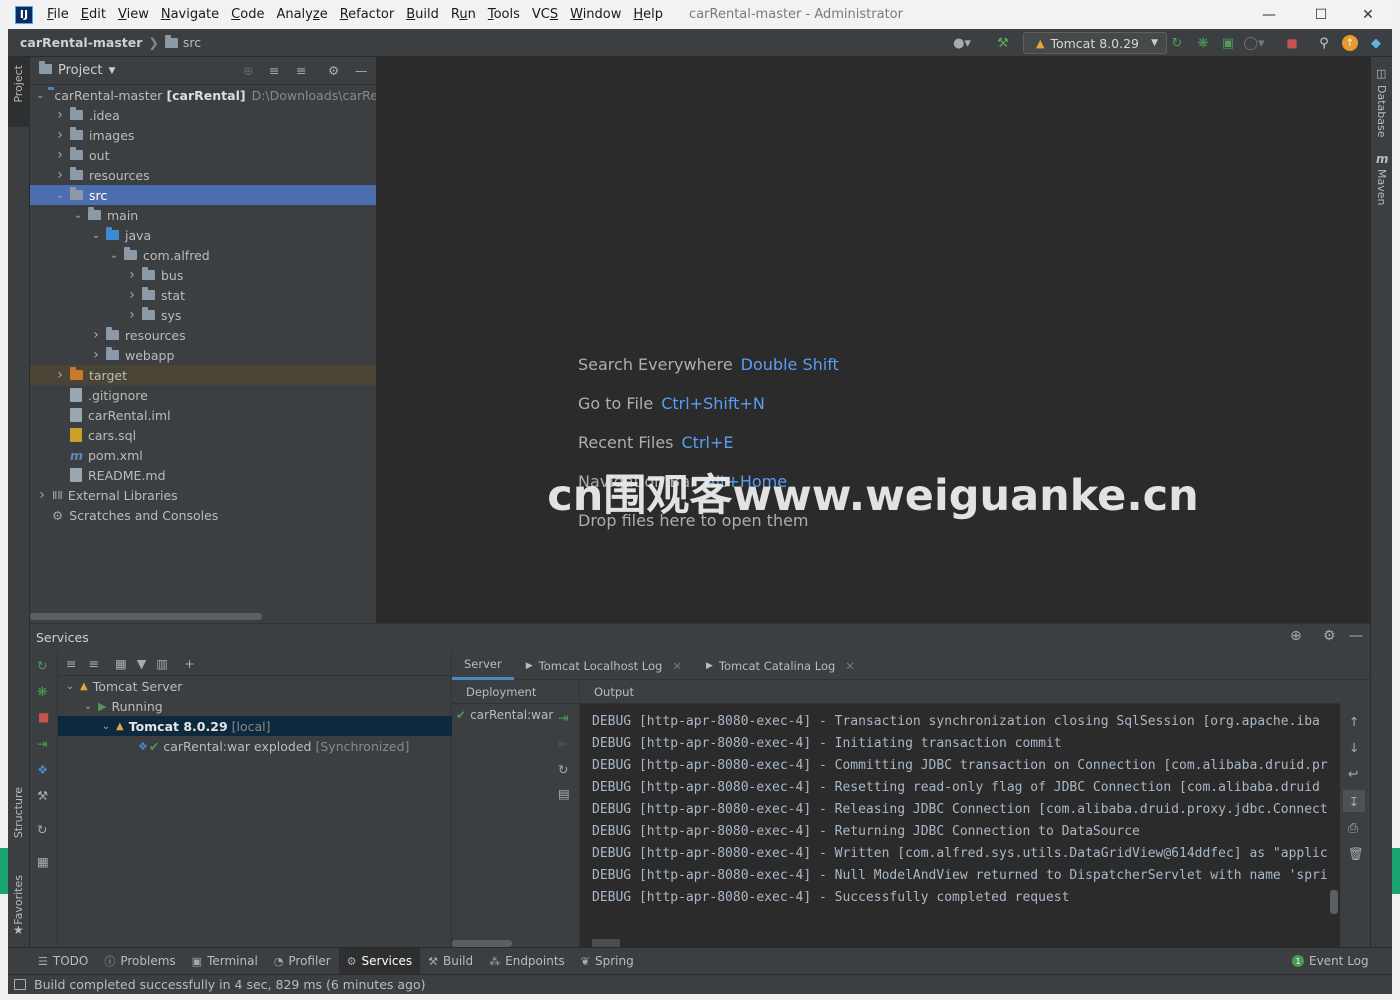 The image size is (1400, 1000). What do you see at coordinates (139, 961) in the screenshot?
I see `tool-tab-problems: ⓘ Problems` at bounding box center [139, 961].